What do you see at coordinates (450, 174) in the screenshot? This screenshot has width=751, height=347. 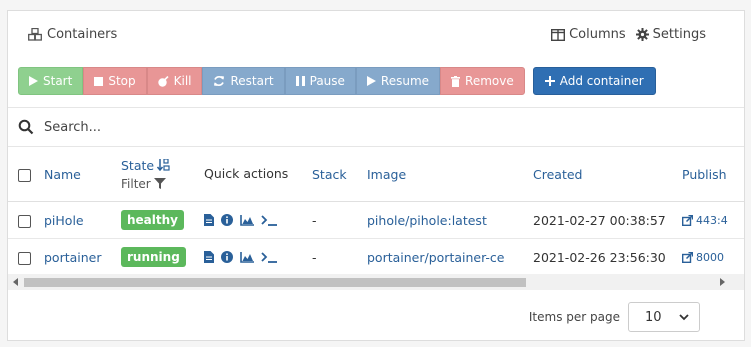 I see `column-image: Image` at bounding box center [450, 174].